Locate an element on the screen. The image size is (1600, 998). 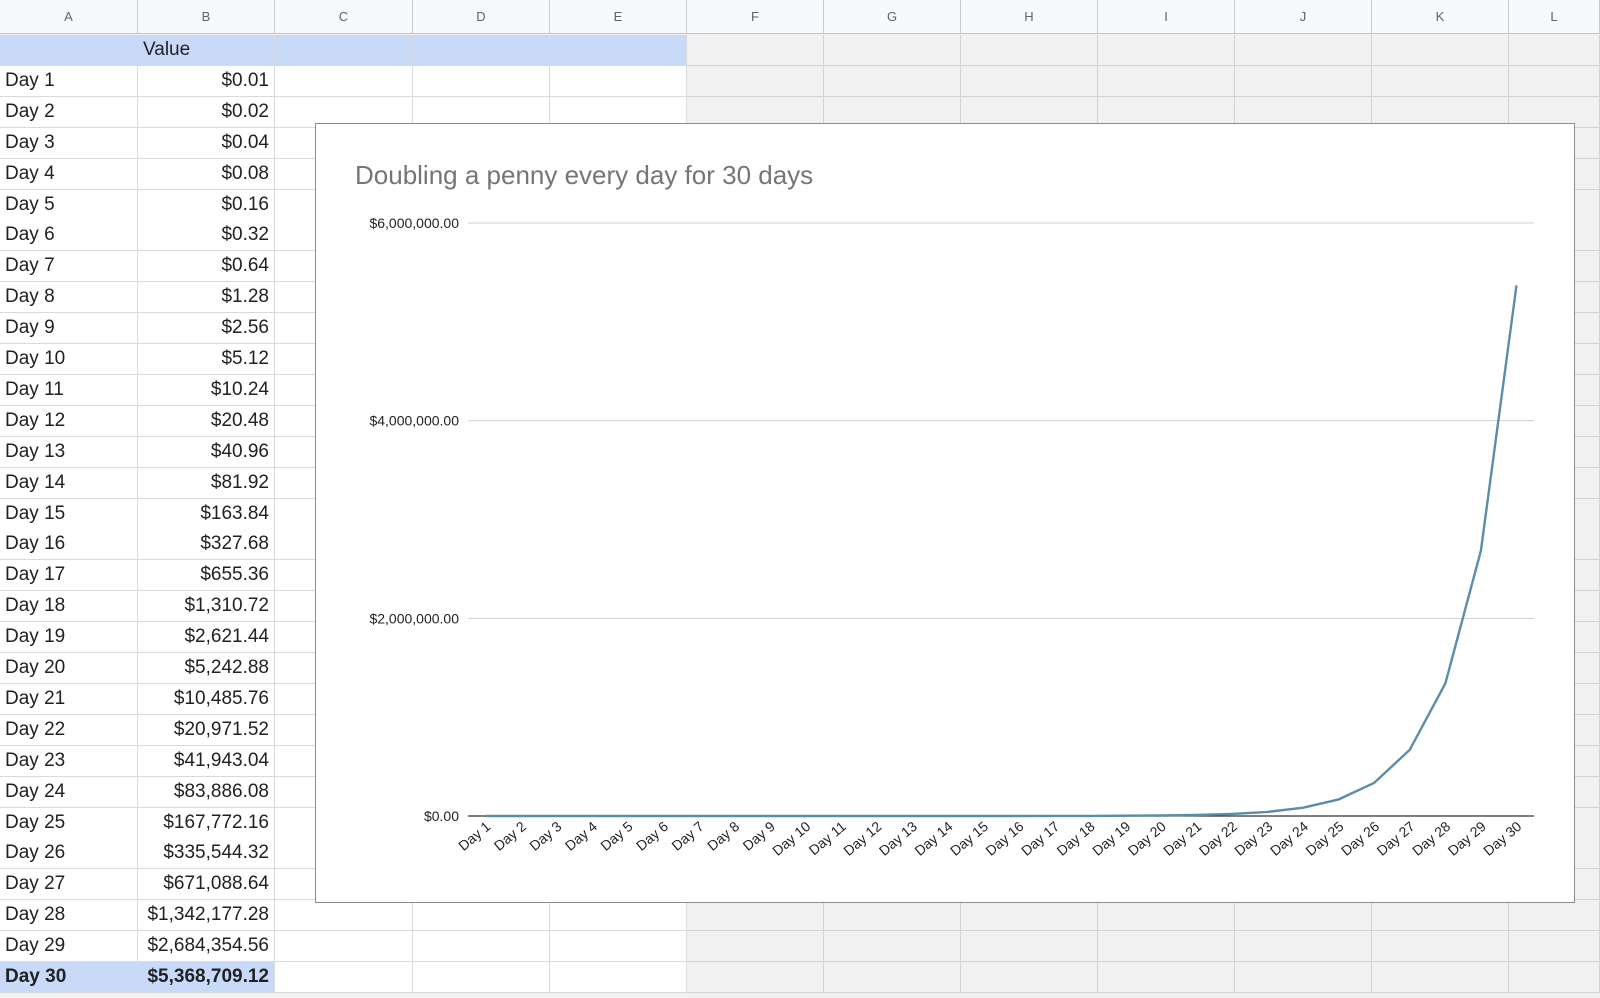
cell-j2 is located at coordinates (1303, 81).